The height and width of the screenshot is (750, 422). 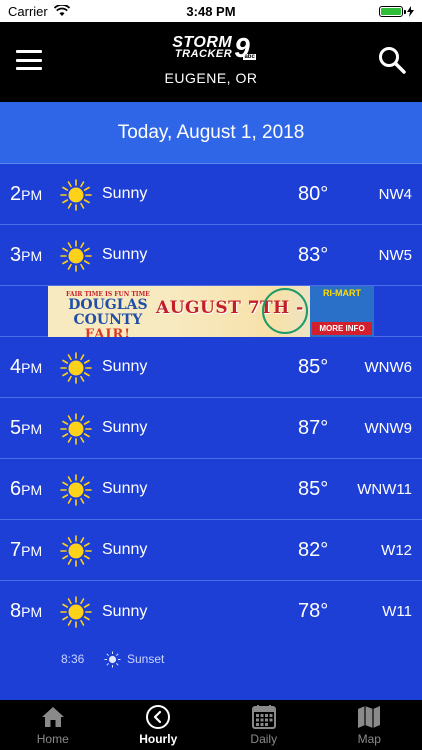 I want to click on menu-button, so click(x=29, y=60).